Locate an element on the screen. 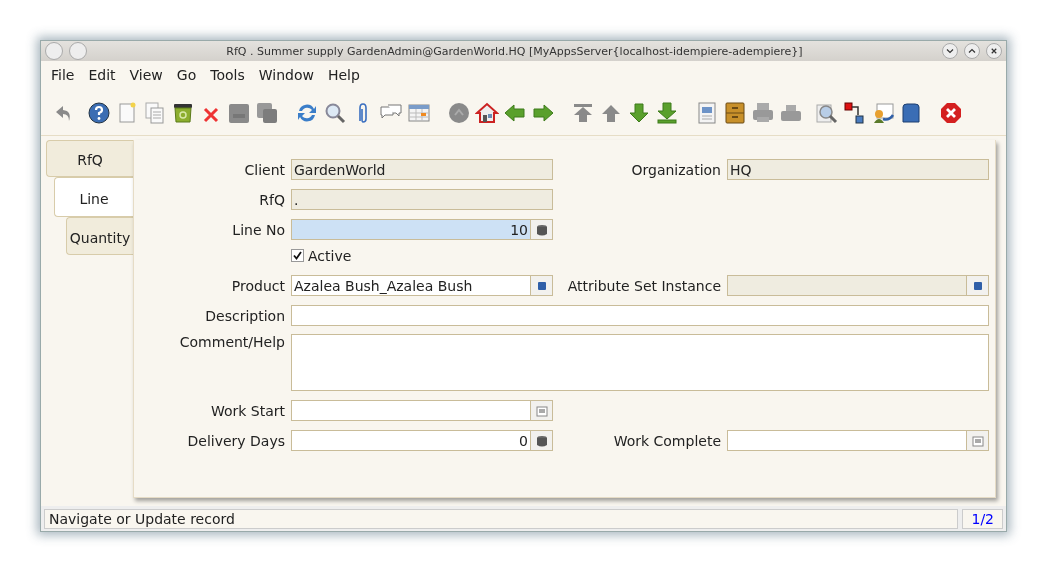 The height and width of the screenshot is (571, 1046). save-icon is located at coordinates (239, 113).